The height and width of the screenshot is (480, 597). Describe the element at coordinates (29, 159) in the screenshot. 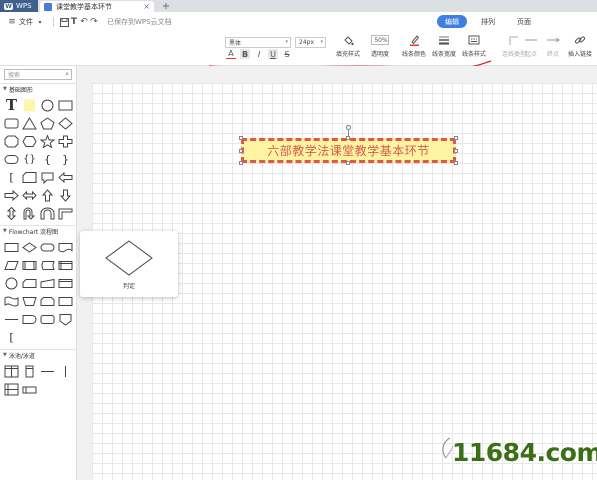

I see `braces-shape: {}` at that location.